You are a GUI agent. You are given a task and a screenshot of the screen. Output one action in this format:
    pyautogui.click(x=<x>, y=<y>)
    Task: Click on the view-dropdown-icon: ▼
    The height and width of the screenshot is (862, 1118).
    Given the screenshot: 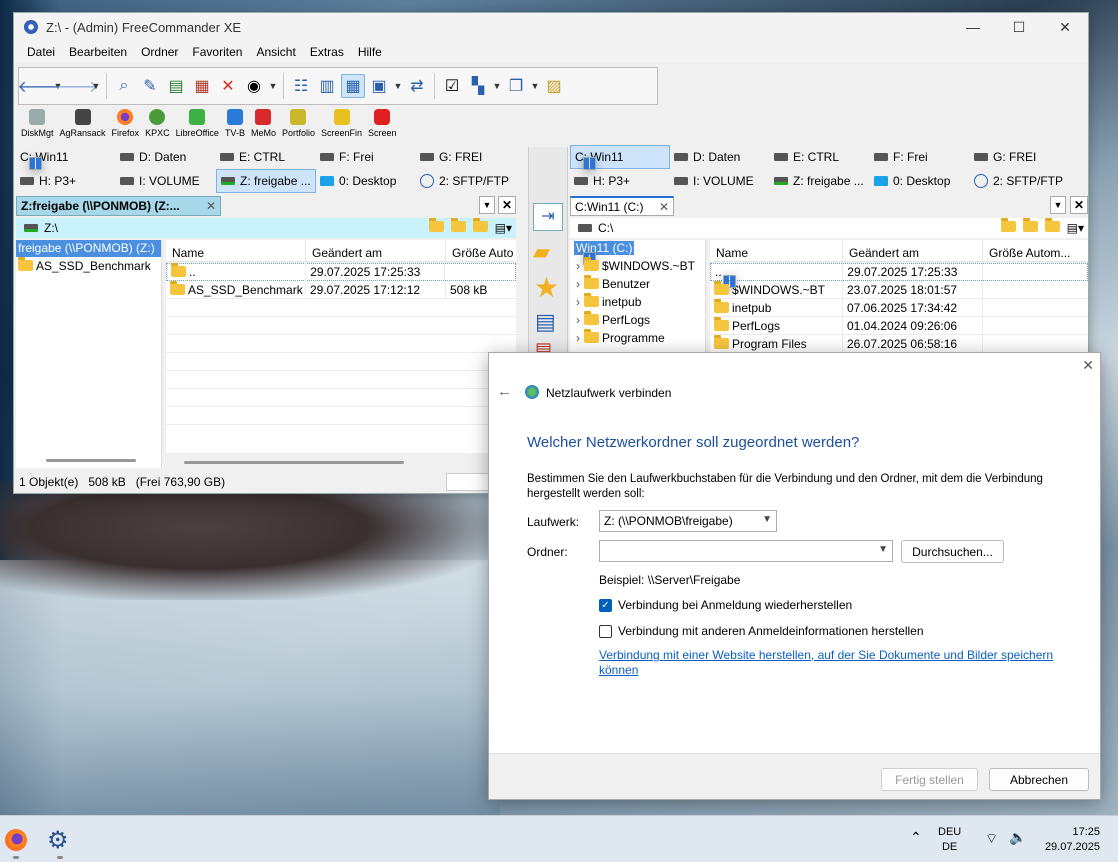 What is the action you would take?
    pyautogui.click(x=398, y=86)
    